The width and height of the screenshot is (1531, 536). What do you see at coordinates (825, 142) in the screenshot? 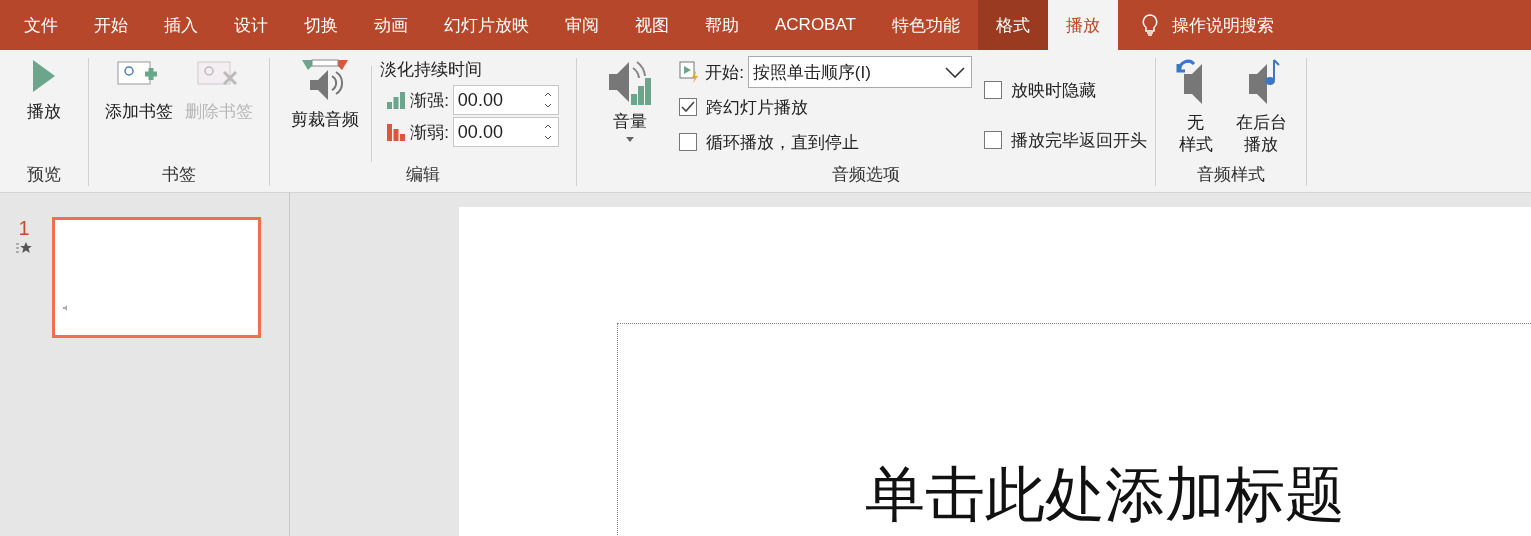
I see `option-checkbox: 循环播放，直到停止` at bounding box center [825, 142].